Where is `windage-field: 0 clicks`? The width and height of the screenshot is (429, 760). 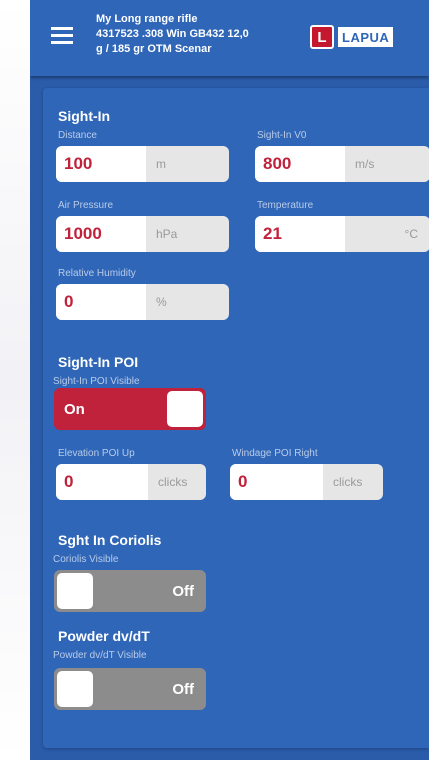
windage-field: 0 clicks is located at coordinates (306, 482).